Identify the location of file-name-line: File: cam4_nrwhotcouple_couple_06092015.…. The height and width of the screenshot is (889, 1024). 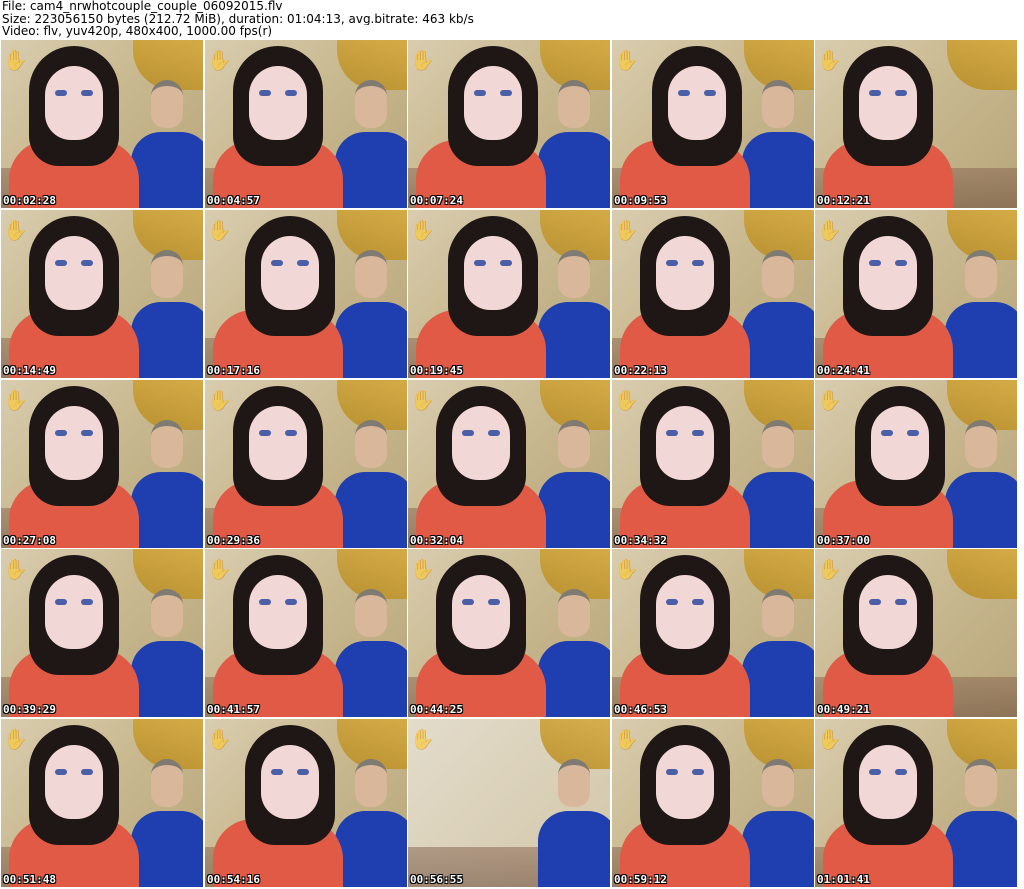
(142, 6).